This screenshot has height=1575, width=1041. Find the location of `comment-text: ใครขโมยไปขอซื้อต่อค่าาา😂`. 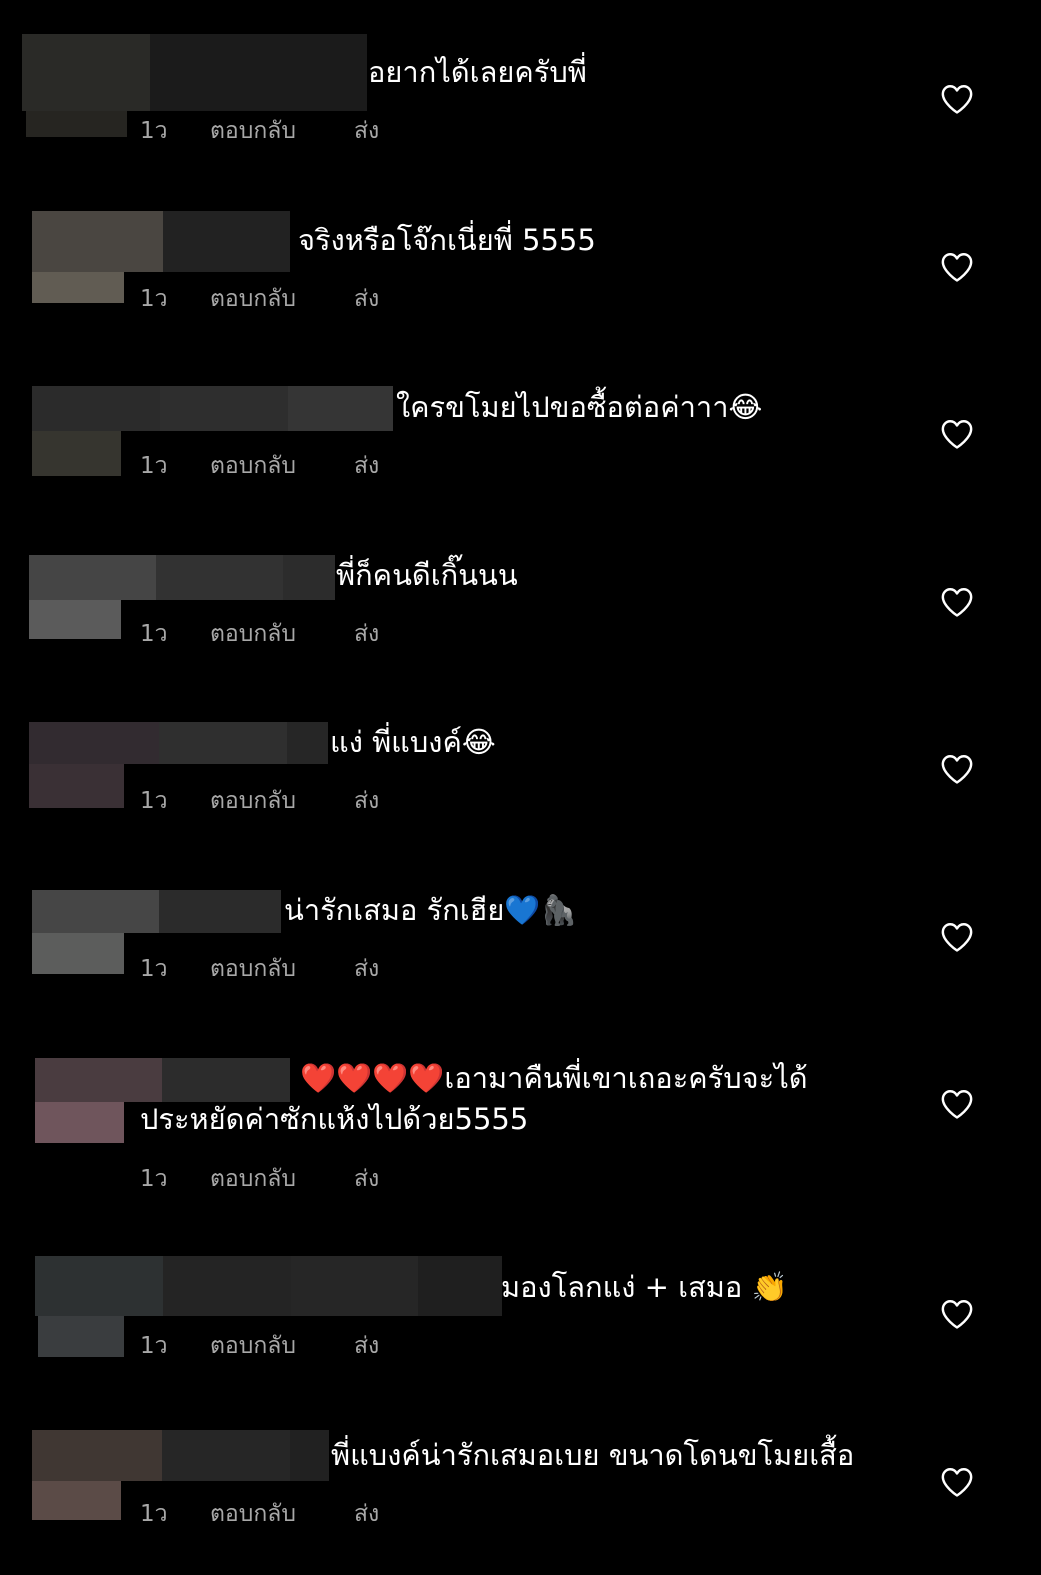

comment-text: ใครขโมยไปขอซื้อต่อค่าาา😂 is located at coordinates (579, 407).